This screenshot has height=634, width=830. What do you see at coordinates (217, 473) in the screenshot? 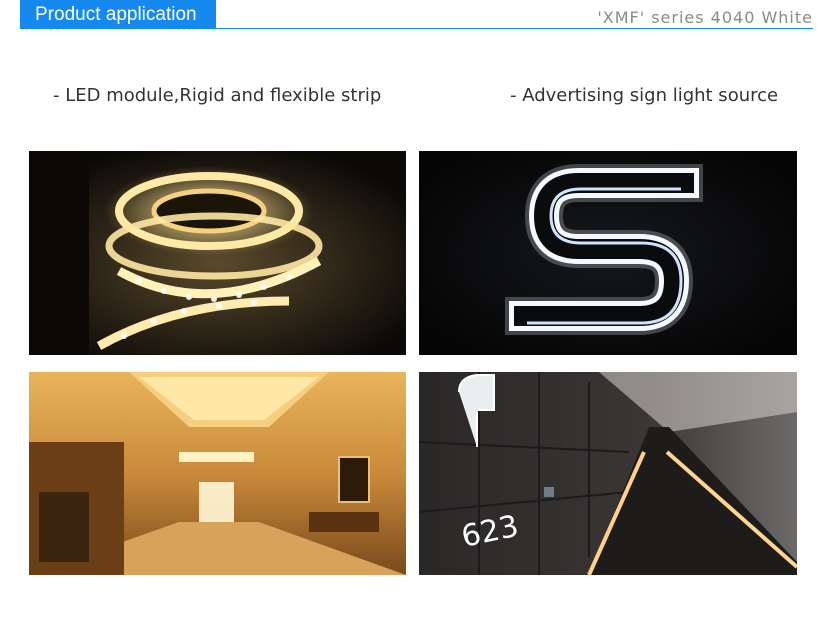
I see `hotel-lobby-photo` at bounding box center [217, 473].